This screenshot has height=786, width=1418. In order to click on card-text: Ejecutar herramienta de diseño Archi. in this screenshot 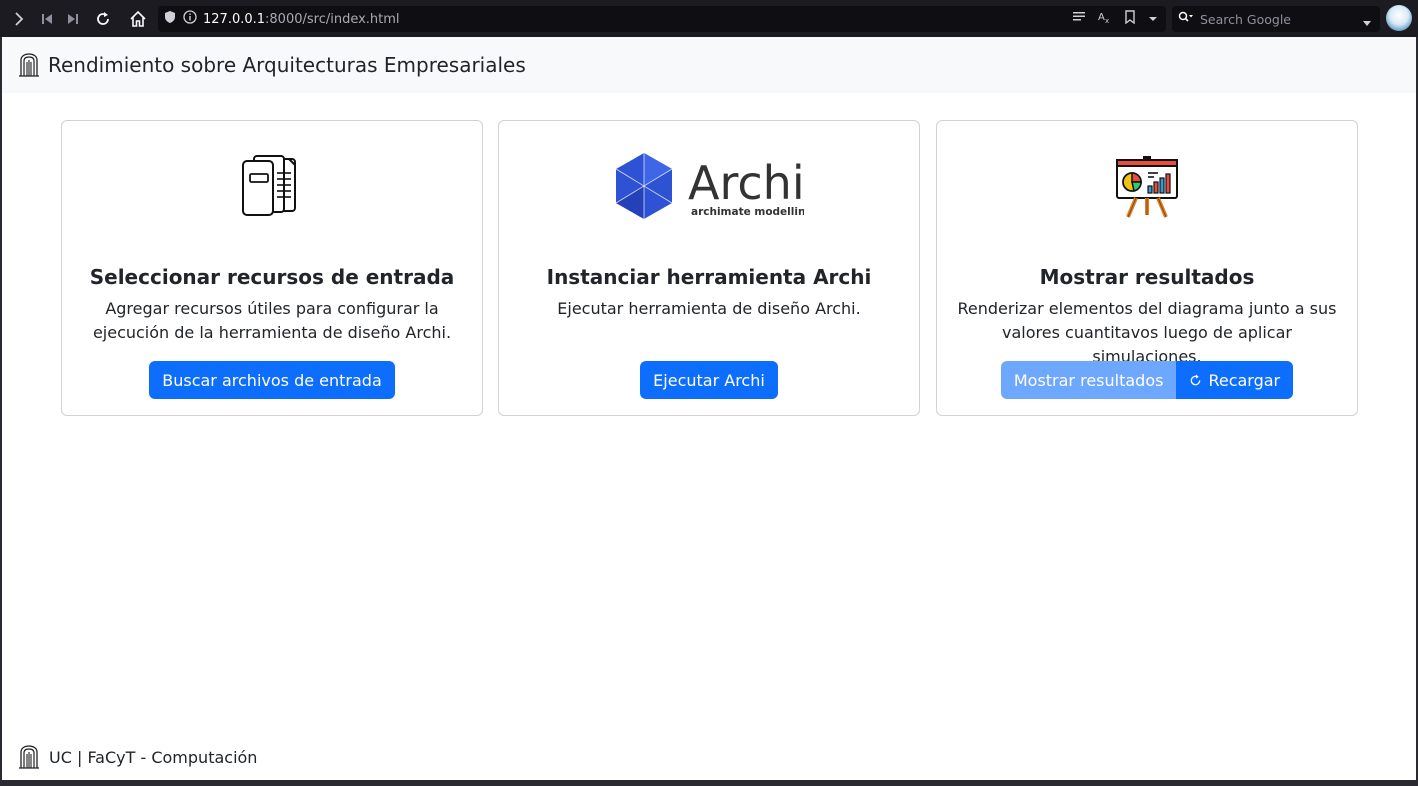, I will do `click(709, 308)`.